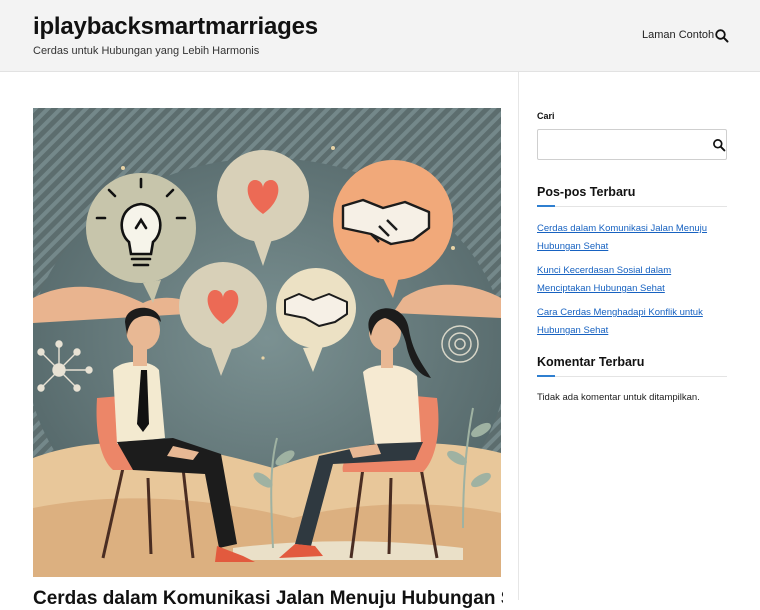 Image resolution: width=760 pixels, height=610 pixels. What do you see at coordinates (175, 27) in the screenshot?
I see `site-title: iplaybacksmartmarriages` at bounding box center [175, 27].